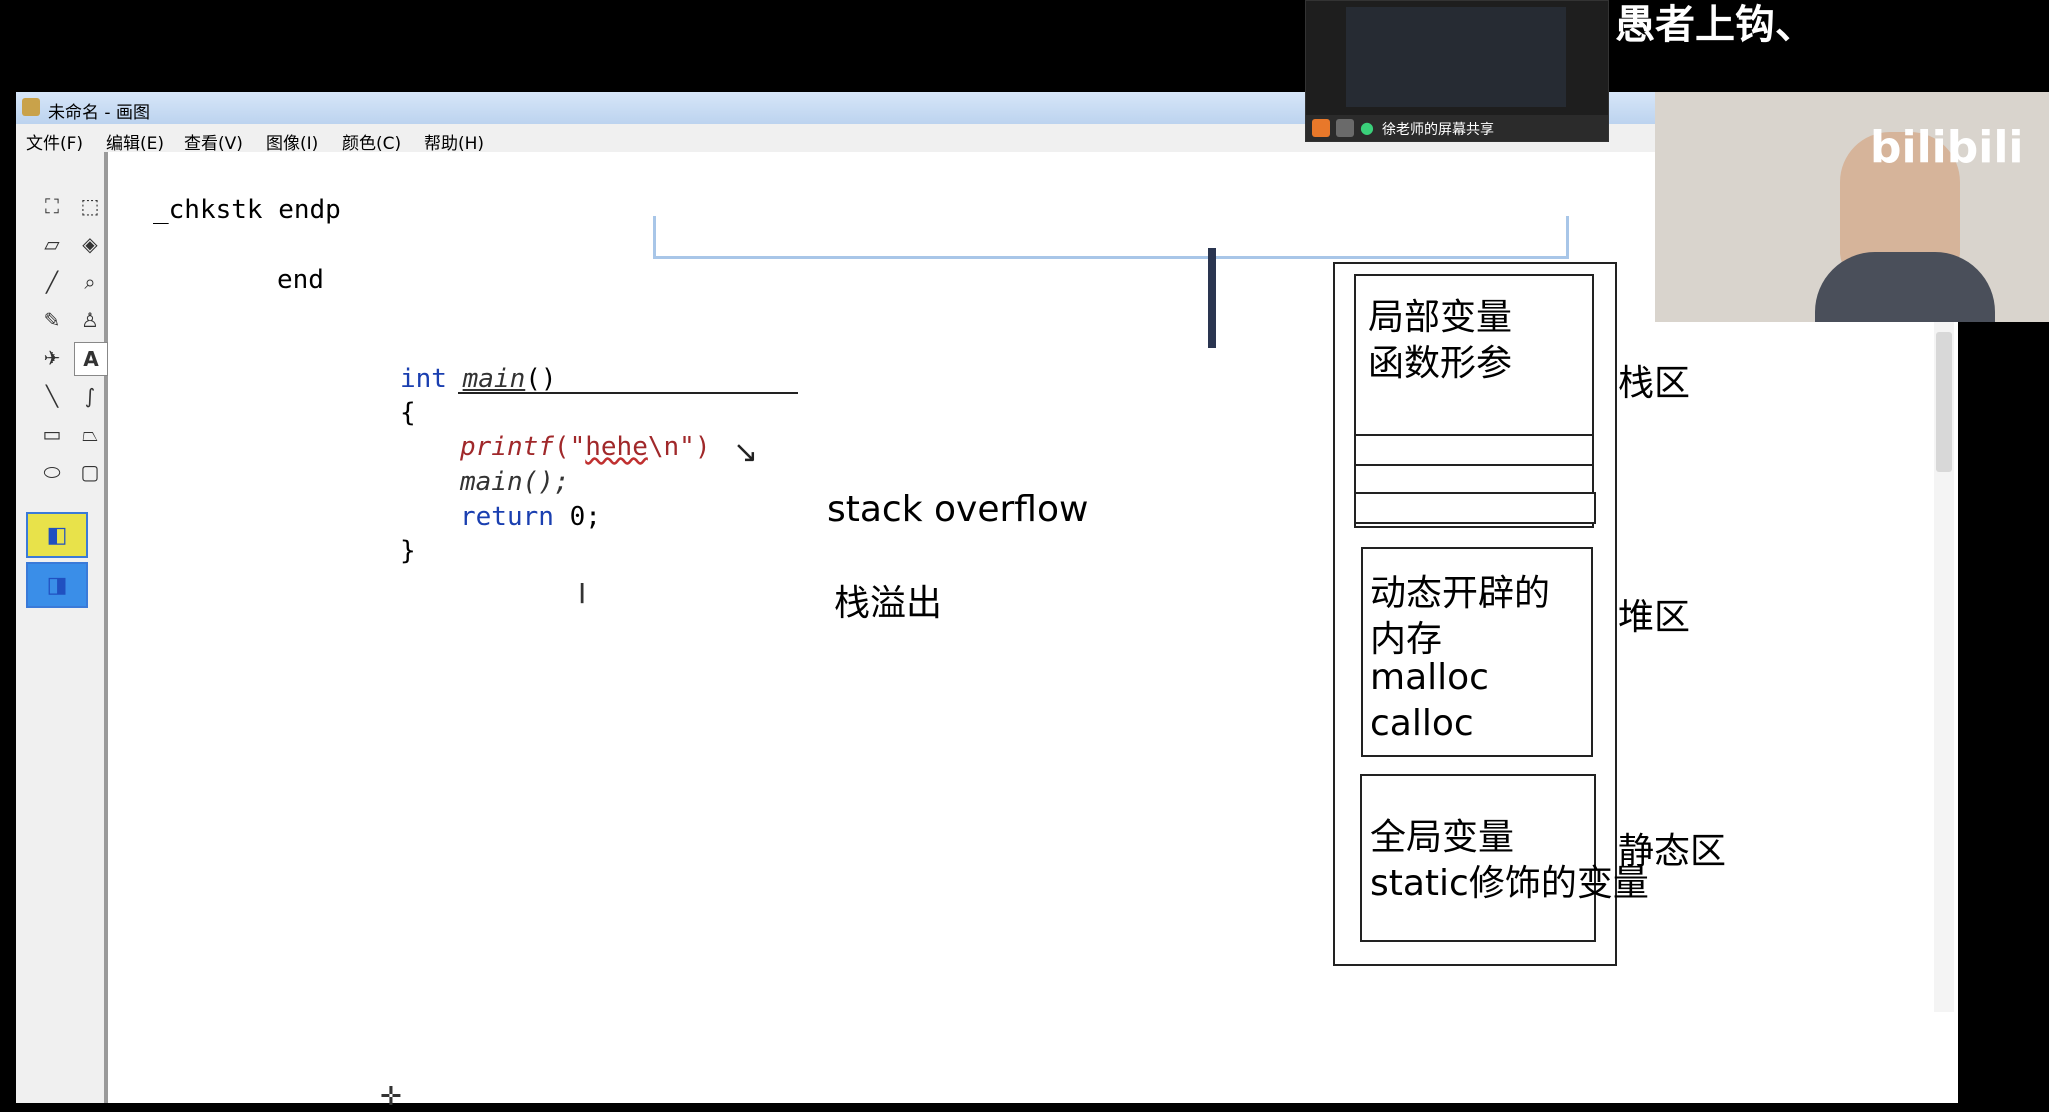 The height and width of the screenshot is (1112, 2049). I want to click on stream-caption: 愚者上钩、, so click(1715, 25).